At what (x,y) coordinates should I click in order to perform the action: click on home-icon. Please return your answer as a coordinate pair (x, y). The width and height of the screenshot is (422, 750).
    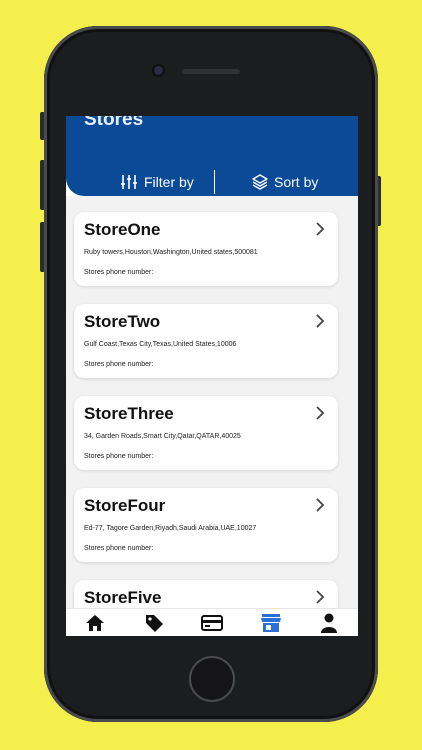
    Looking at the image, I should click on (95, 622).